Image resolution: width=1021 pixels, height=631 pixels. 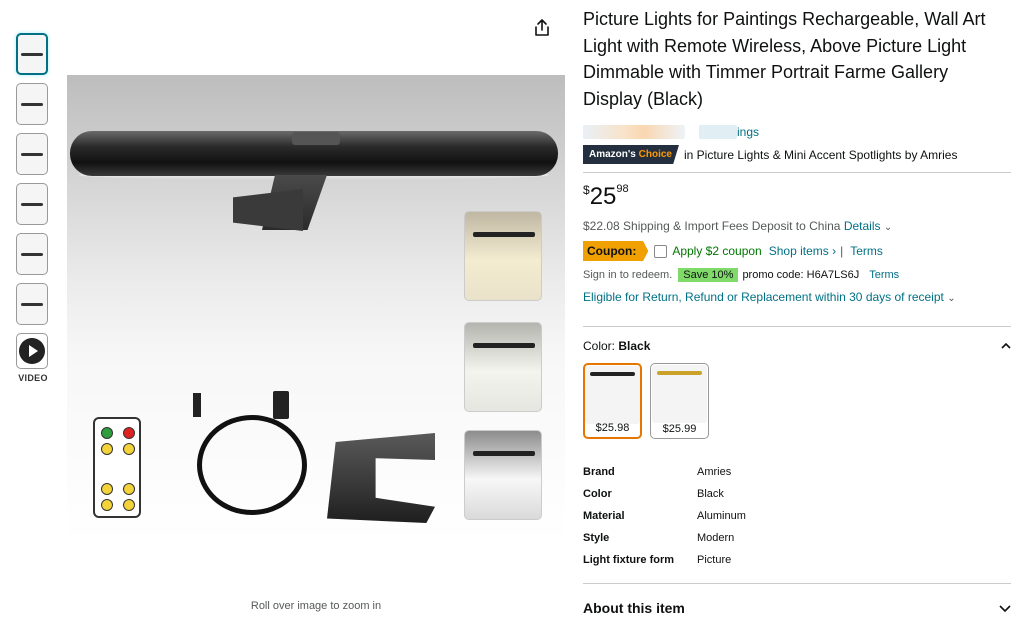 What do you see at coordinates (616, 251) in the screenshot?
I see `coupon-tag: Coupon:` at bounding box center [616, 251].